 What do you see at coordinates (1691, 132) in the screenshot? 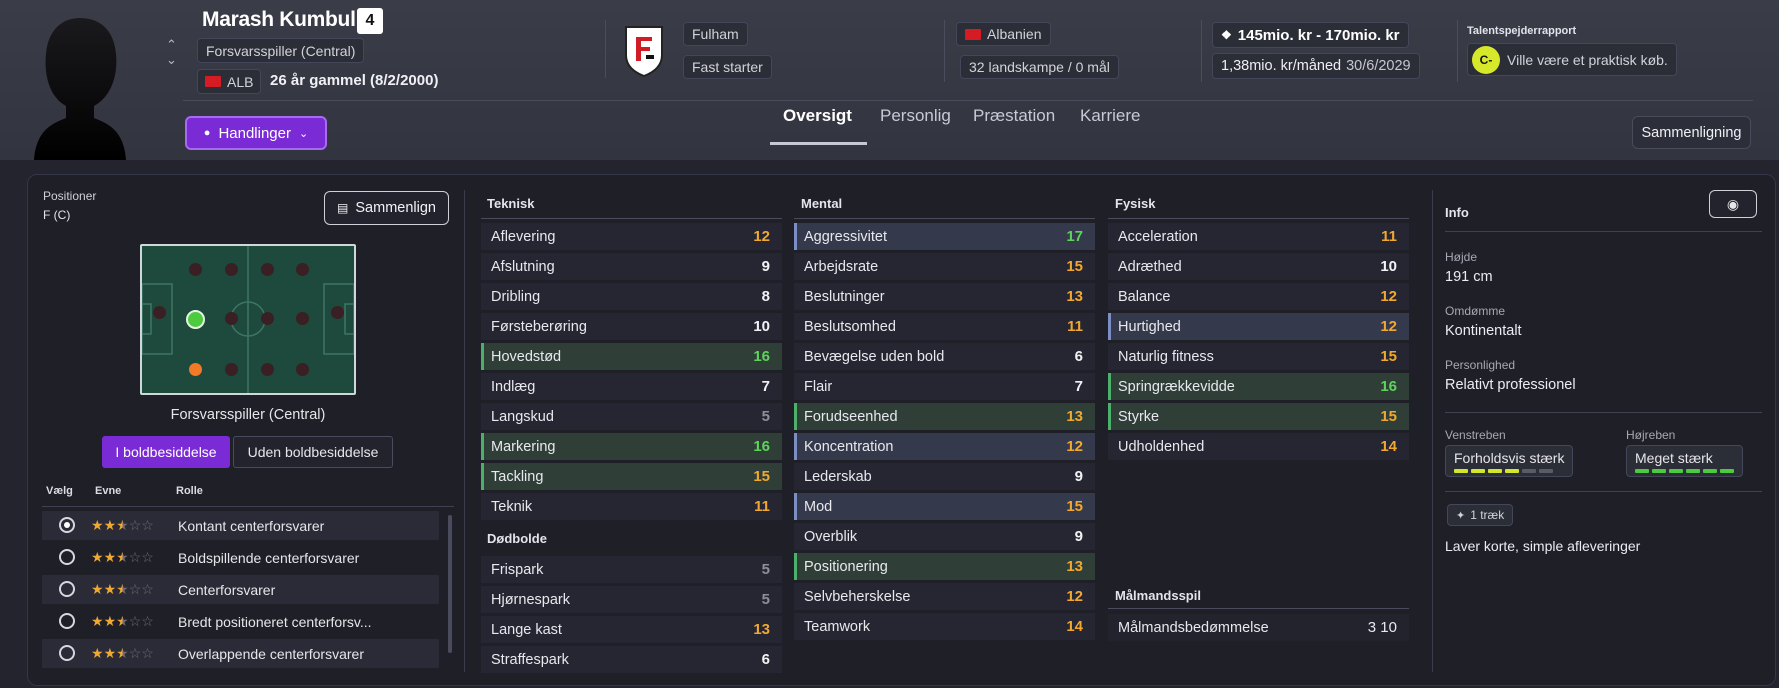
I see `compare-button: Sammenligning` at bounding box center [1691, 132].